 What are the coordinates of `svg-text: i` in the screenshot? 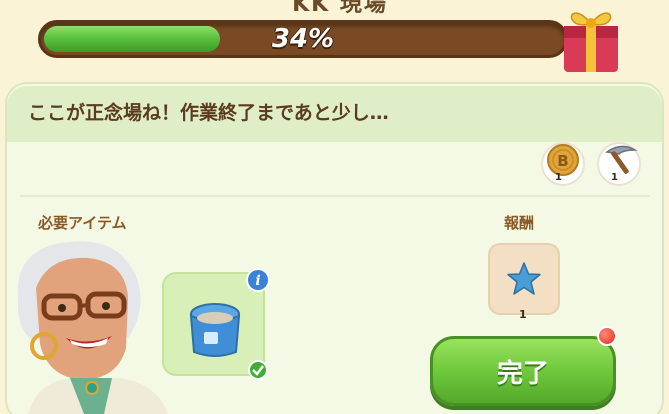 It's located at (257, 281).